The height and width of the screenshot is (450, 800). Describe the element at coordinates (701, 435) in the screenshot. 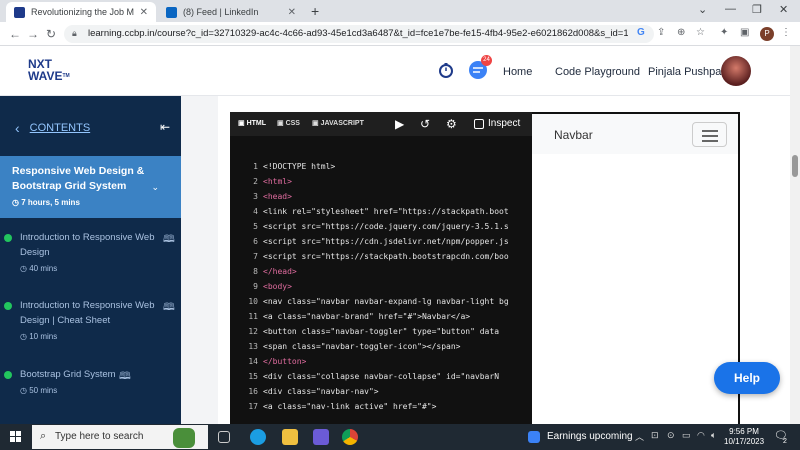

I see `wifi-icon: ◠` at that location.